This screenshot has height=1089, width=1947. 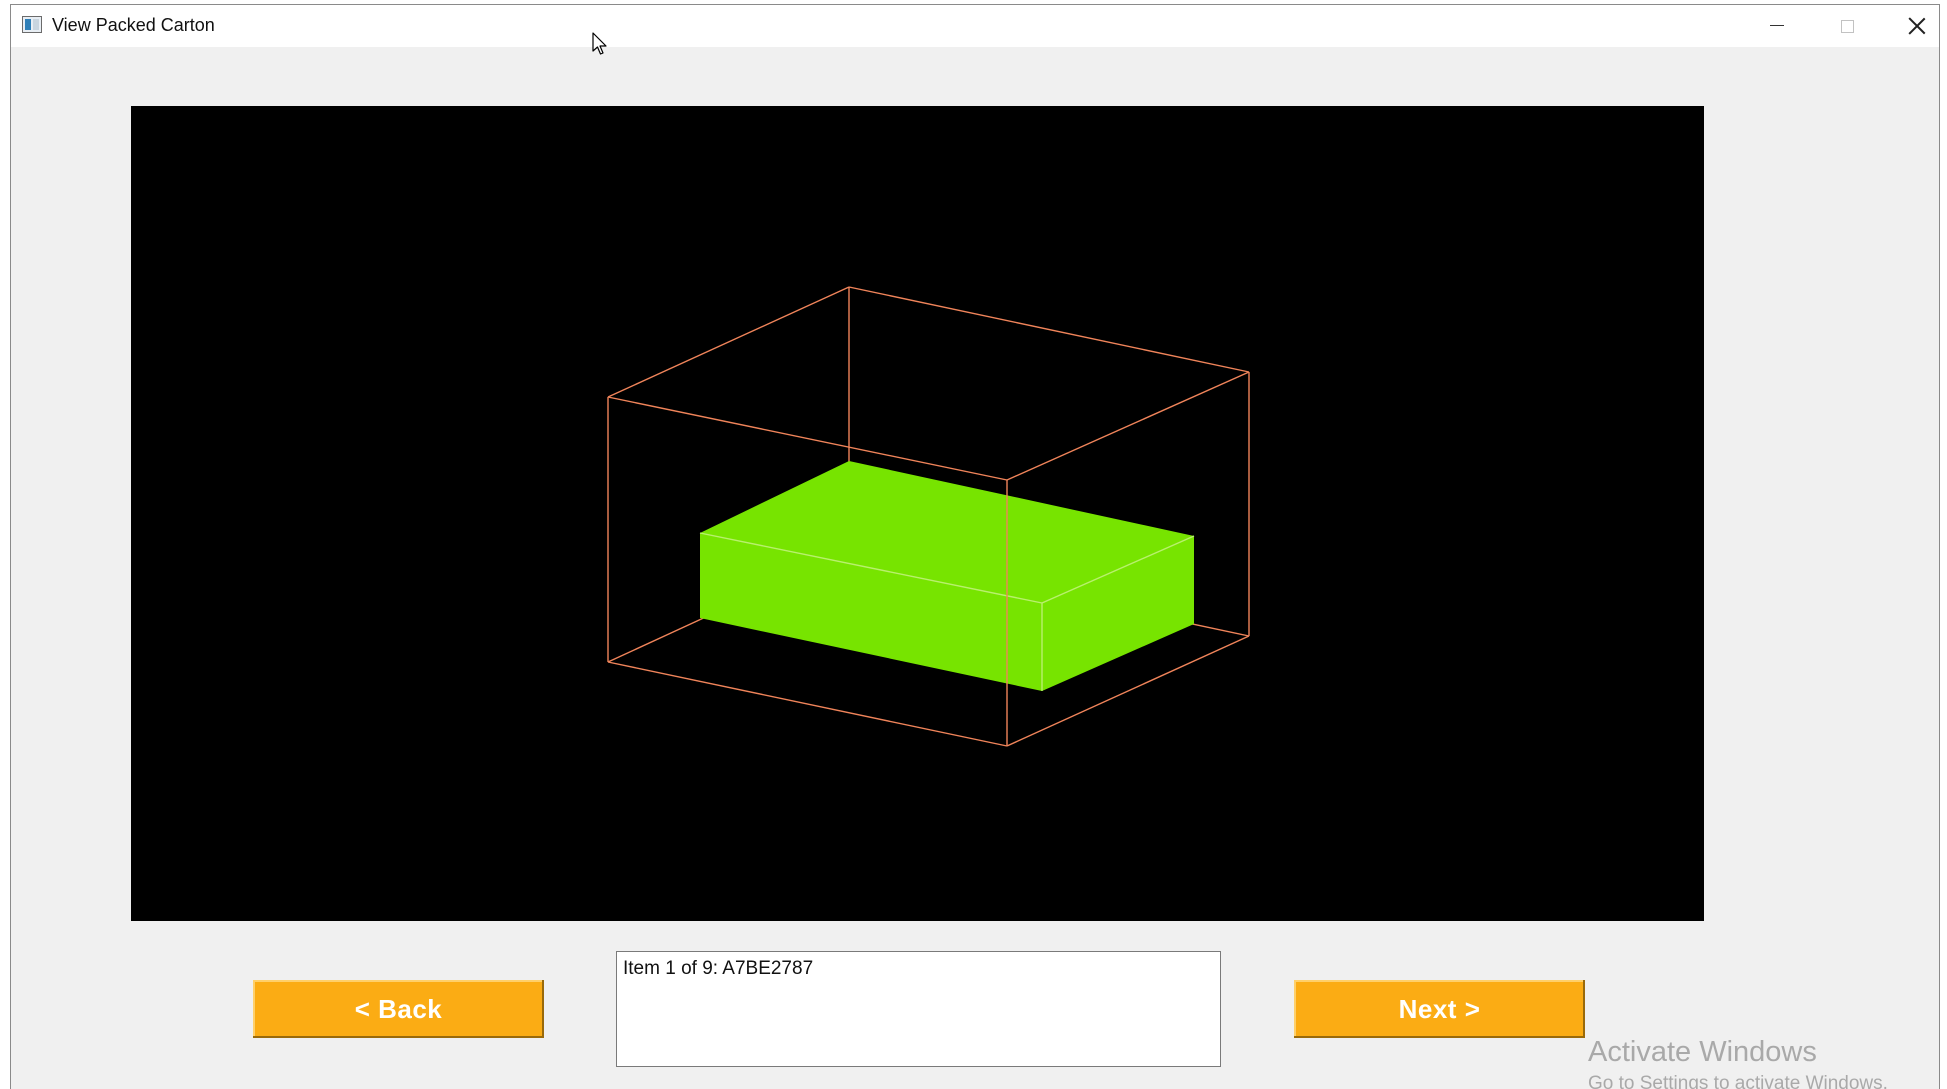 I want to click on carton-3d-scene, so click(x=928, y=516).